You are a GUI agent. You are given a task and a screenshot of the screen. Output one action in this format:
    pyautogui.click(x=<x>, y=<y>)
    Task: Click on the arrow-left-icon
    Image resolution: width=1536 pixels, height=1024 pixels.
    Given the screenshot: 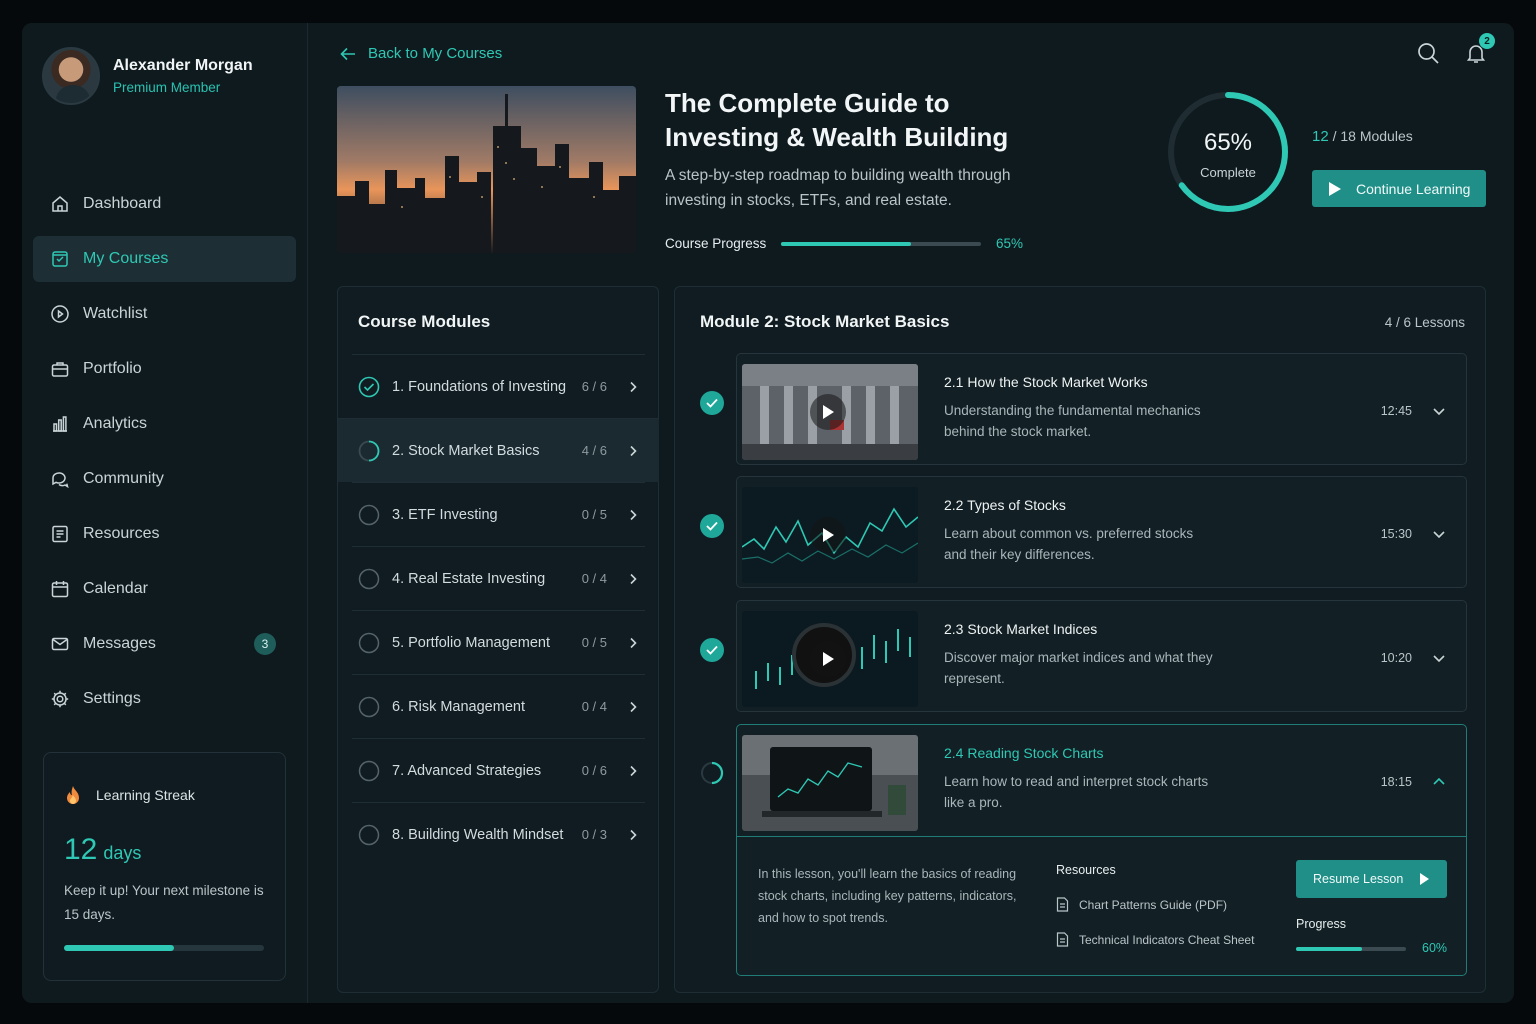 What is the action you would take?
    pyautogui.click(x=347, y=53)
    